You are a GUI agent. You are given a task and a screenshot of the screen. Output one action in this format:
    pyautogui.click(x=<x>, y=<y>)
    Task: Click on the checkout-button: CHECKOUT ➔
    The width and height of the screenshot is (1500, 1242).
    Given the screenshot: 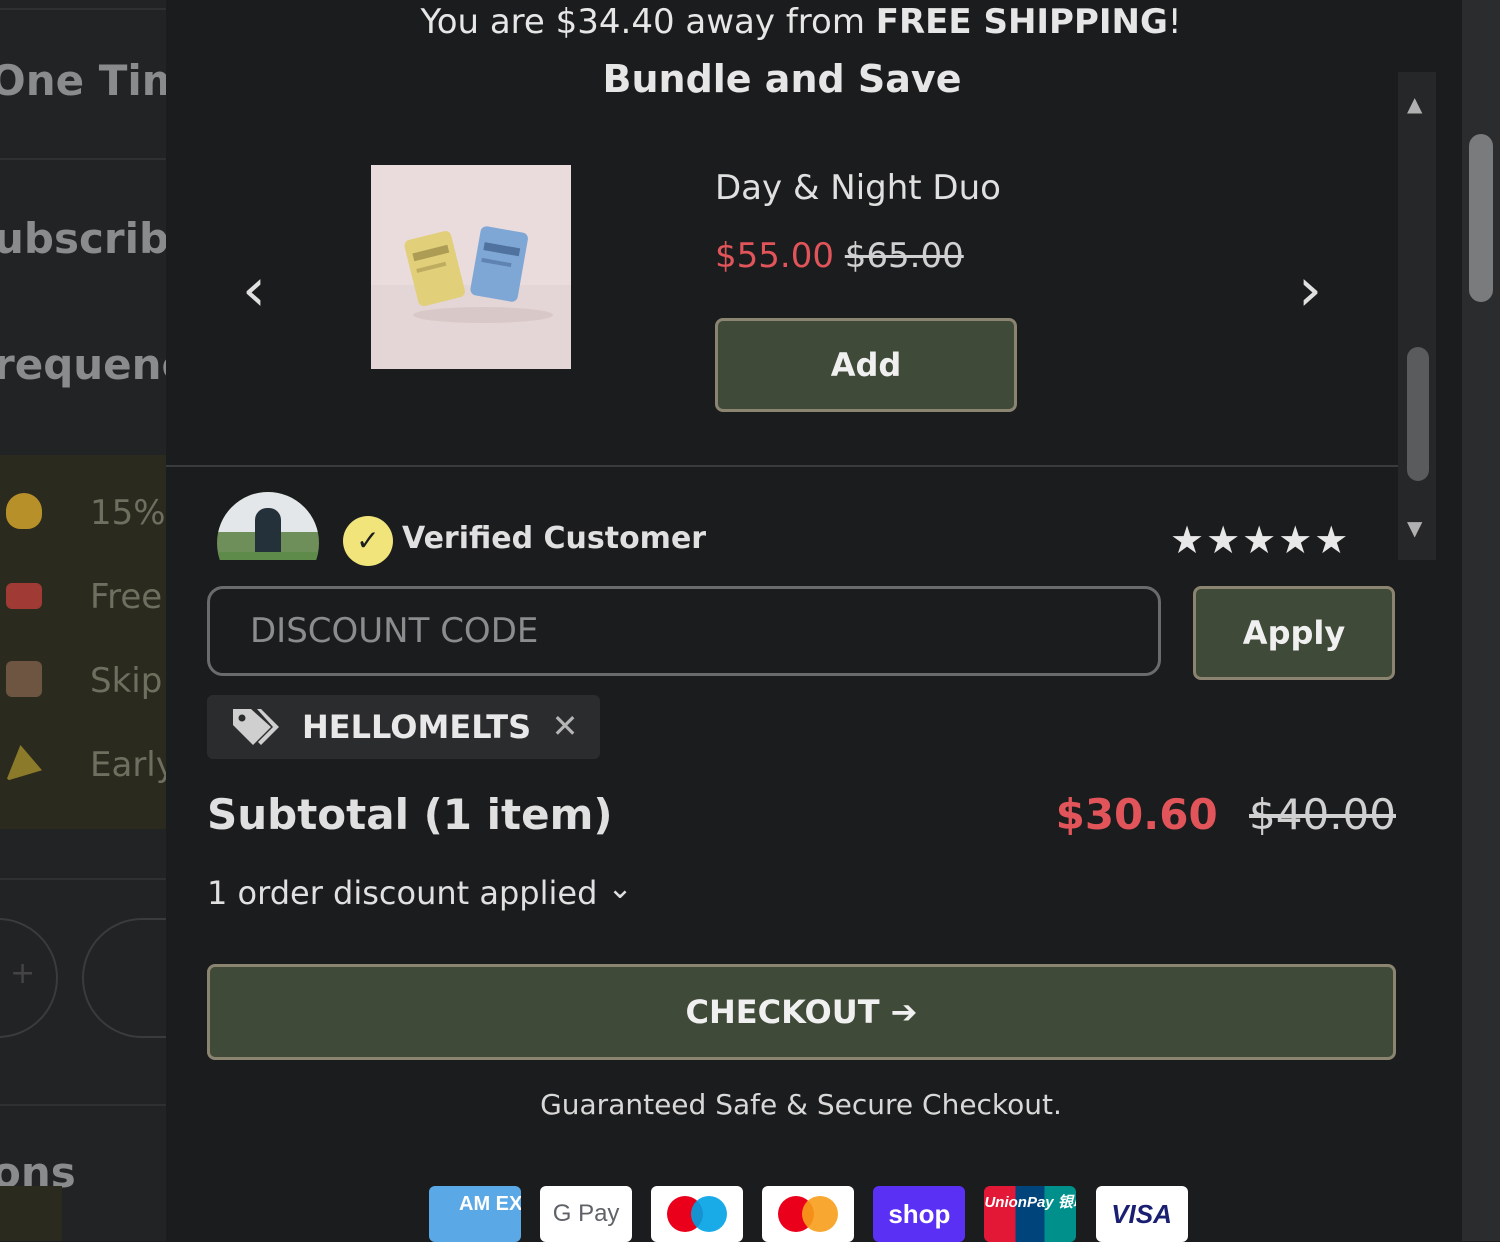 What is the action you would take?
    pyautogui.click(x=801, y=1012)
    